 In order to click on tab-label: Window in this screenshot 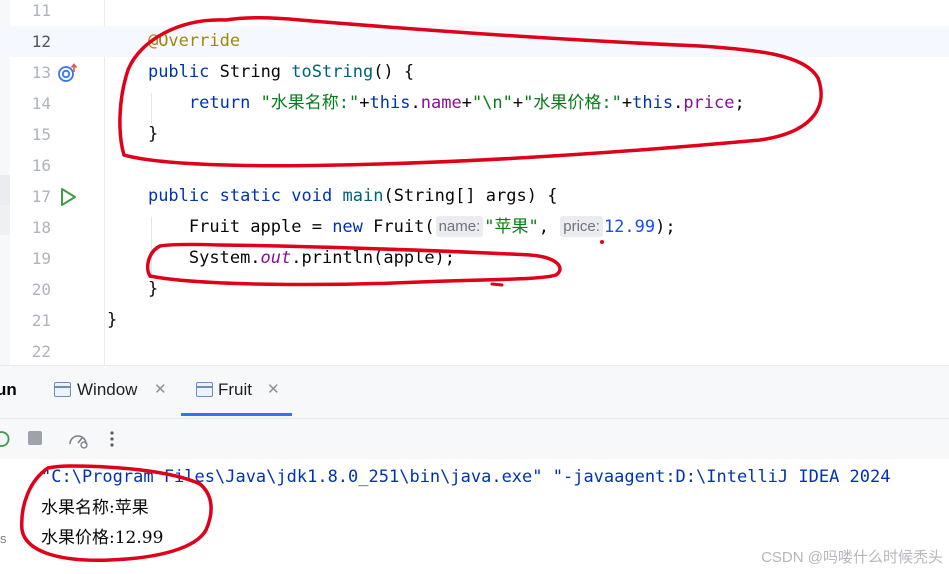, I will do `click(107, 389)`.